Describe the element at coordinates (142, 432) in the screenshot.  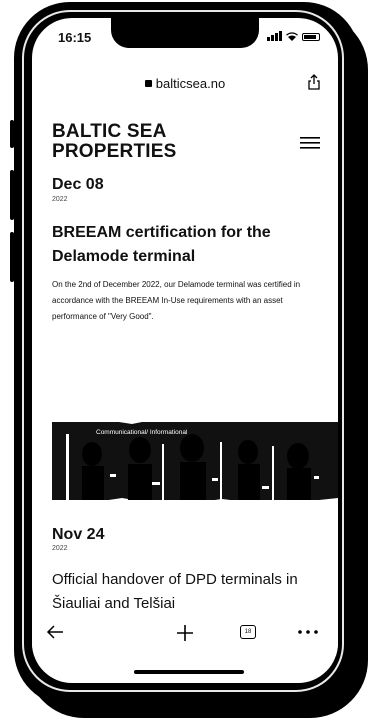
I see `image-caption: Communicational/ Informational` at that location.